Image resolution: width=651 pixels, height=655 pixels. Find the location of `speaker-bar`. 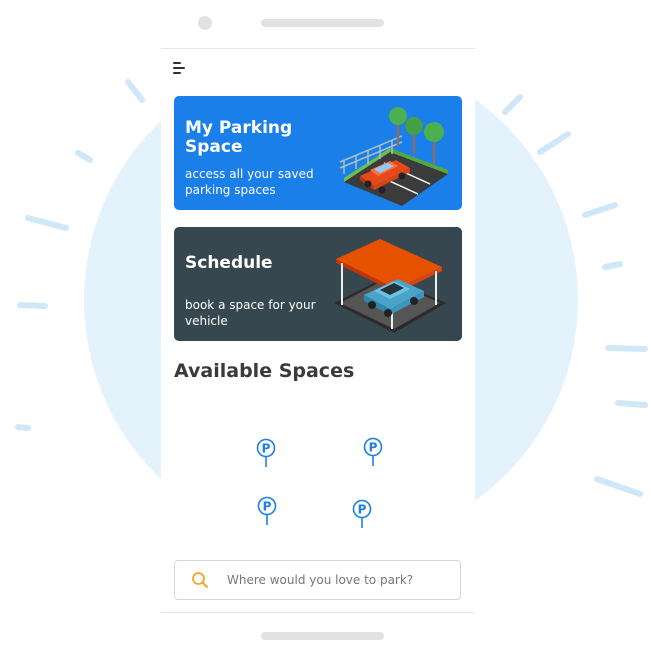

speaker-bar is located at coordinates (322, 23).